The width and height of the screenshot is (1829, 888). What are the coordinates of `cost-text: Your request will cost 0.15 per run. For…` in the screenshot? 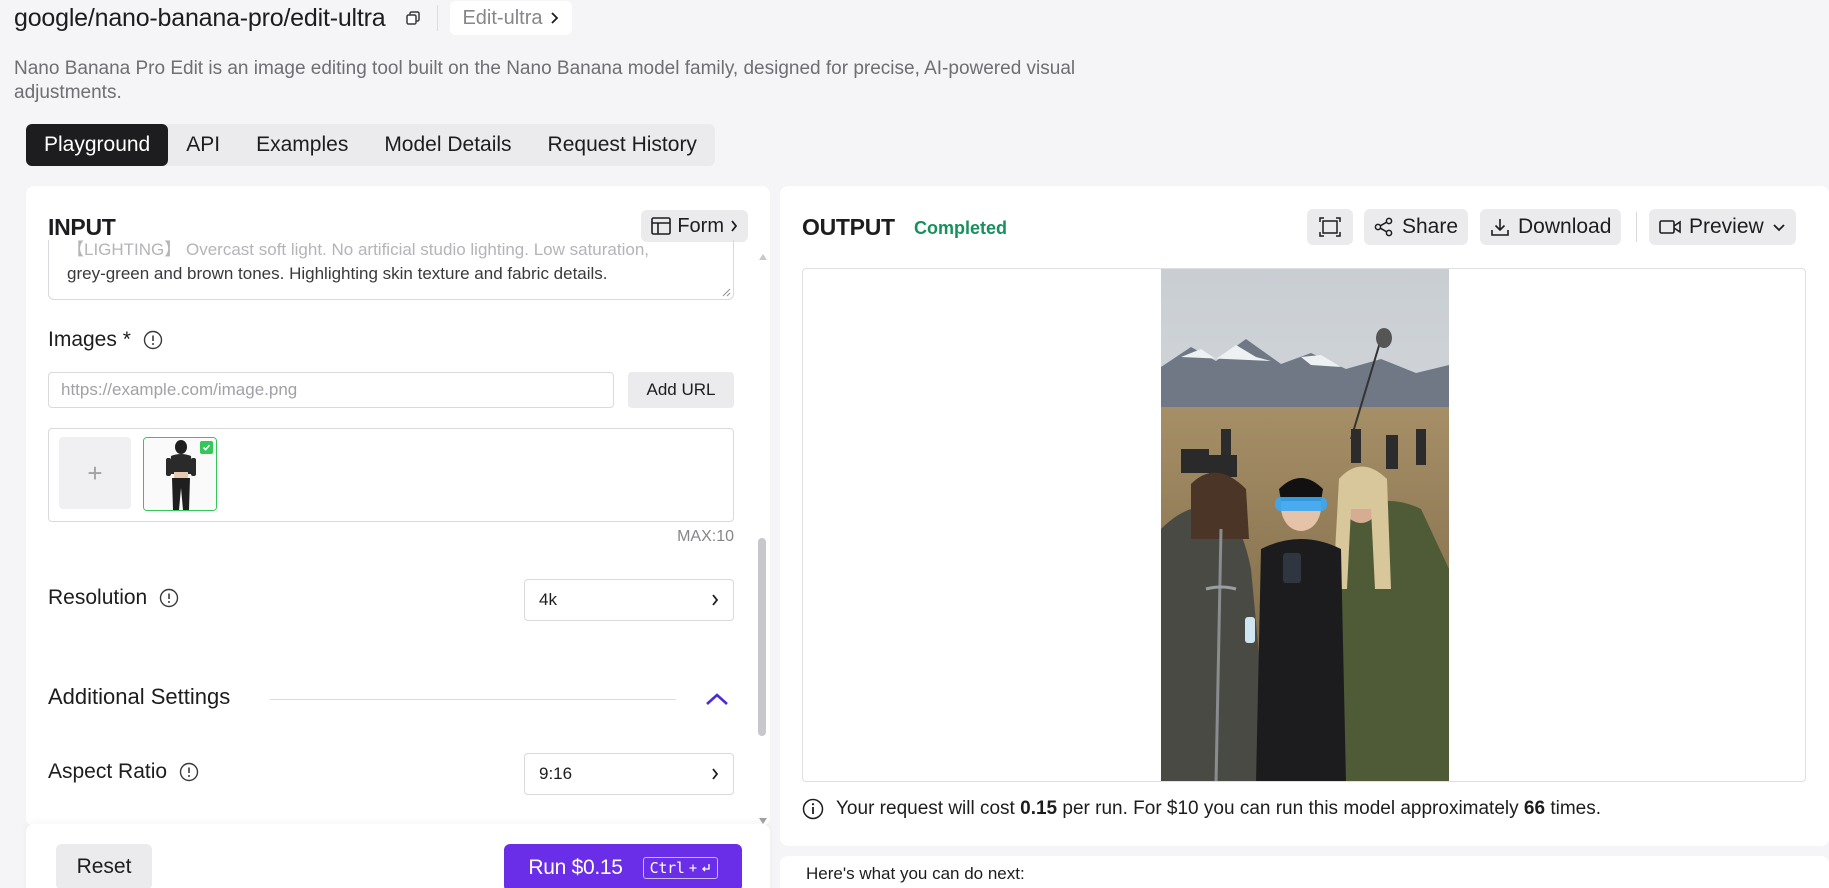 It's located at (1218, 809).